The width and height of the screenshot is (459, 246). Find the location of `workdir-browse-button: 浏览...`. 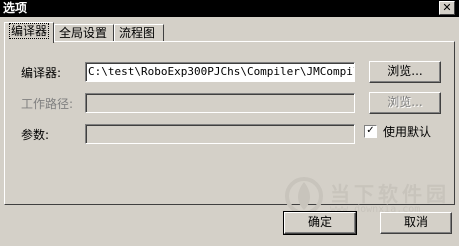

workdir-browse-button: 浏览... is located at coordinates (405, 103).